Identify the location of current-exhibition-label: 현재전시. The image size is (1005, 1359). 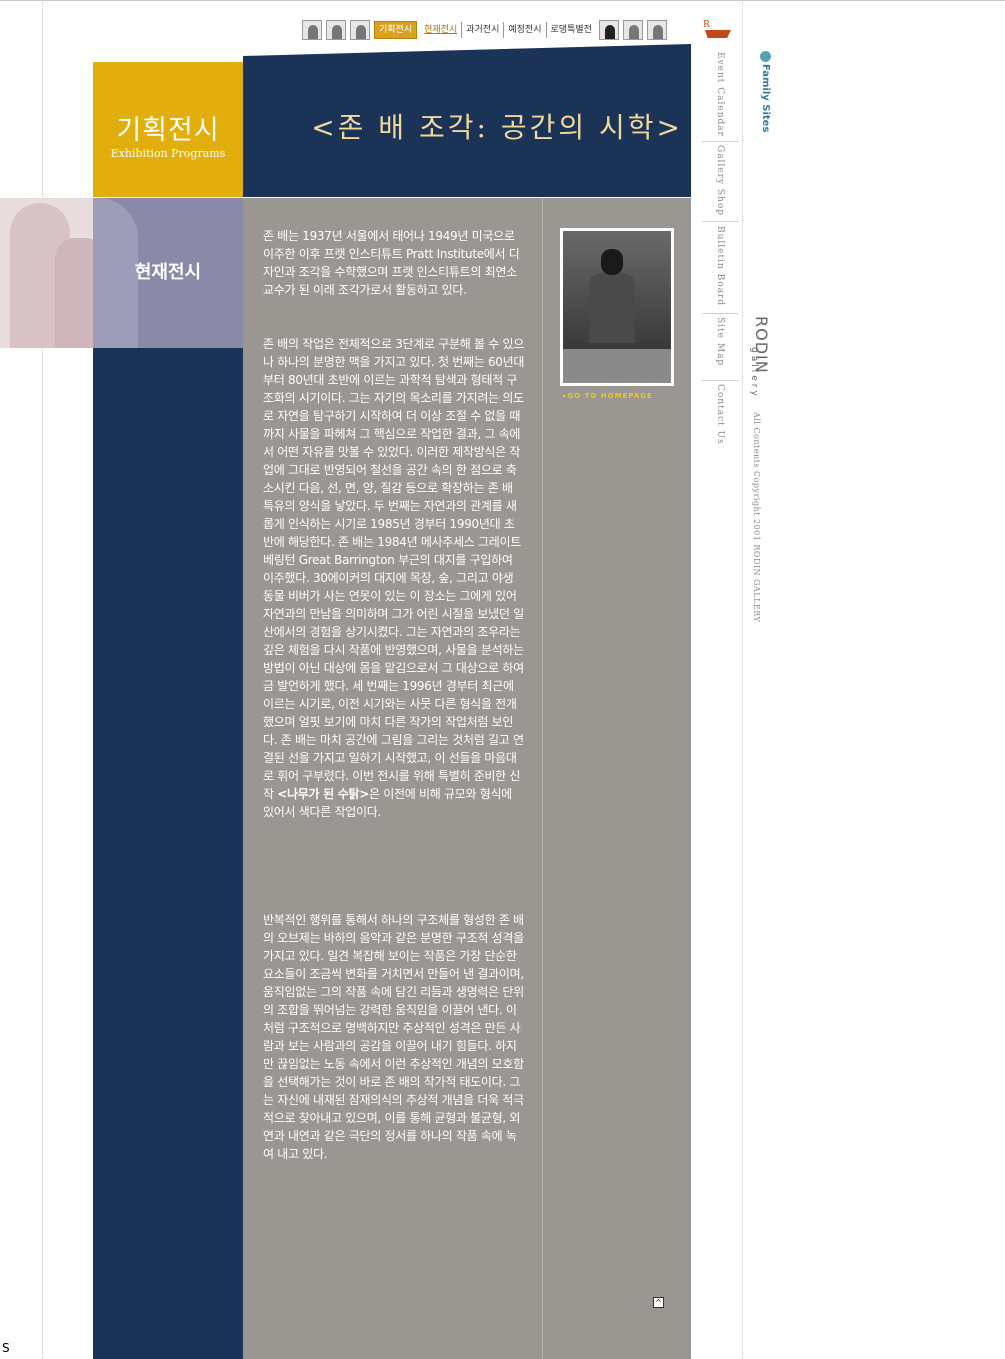
(168, 272).